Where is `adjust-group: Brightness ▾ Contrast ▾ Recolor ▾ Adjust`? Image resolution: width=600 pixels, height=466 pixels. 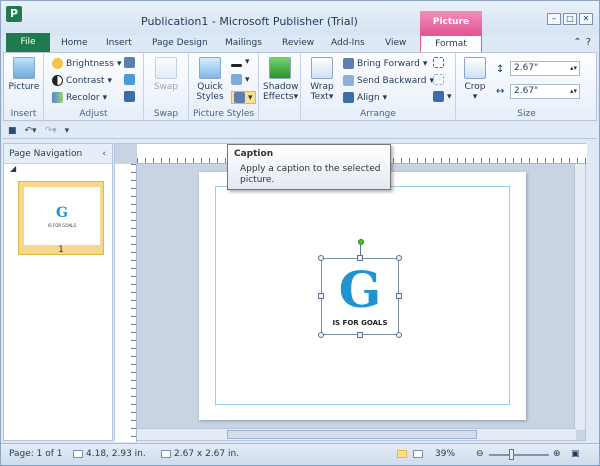 adjust-group: Brightness ▾ Contrast ▾ Recolor ▾ Adjust is located at coordinates (94, 87).